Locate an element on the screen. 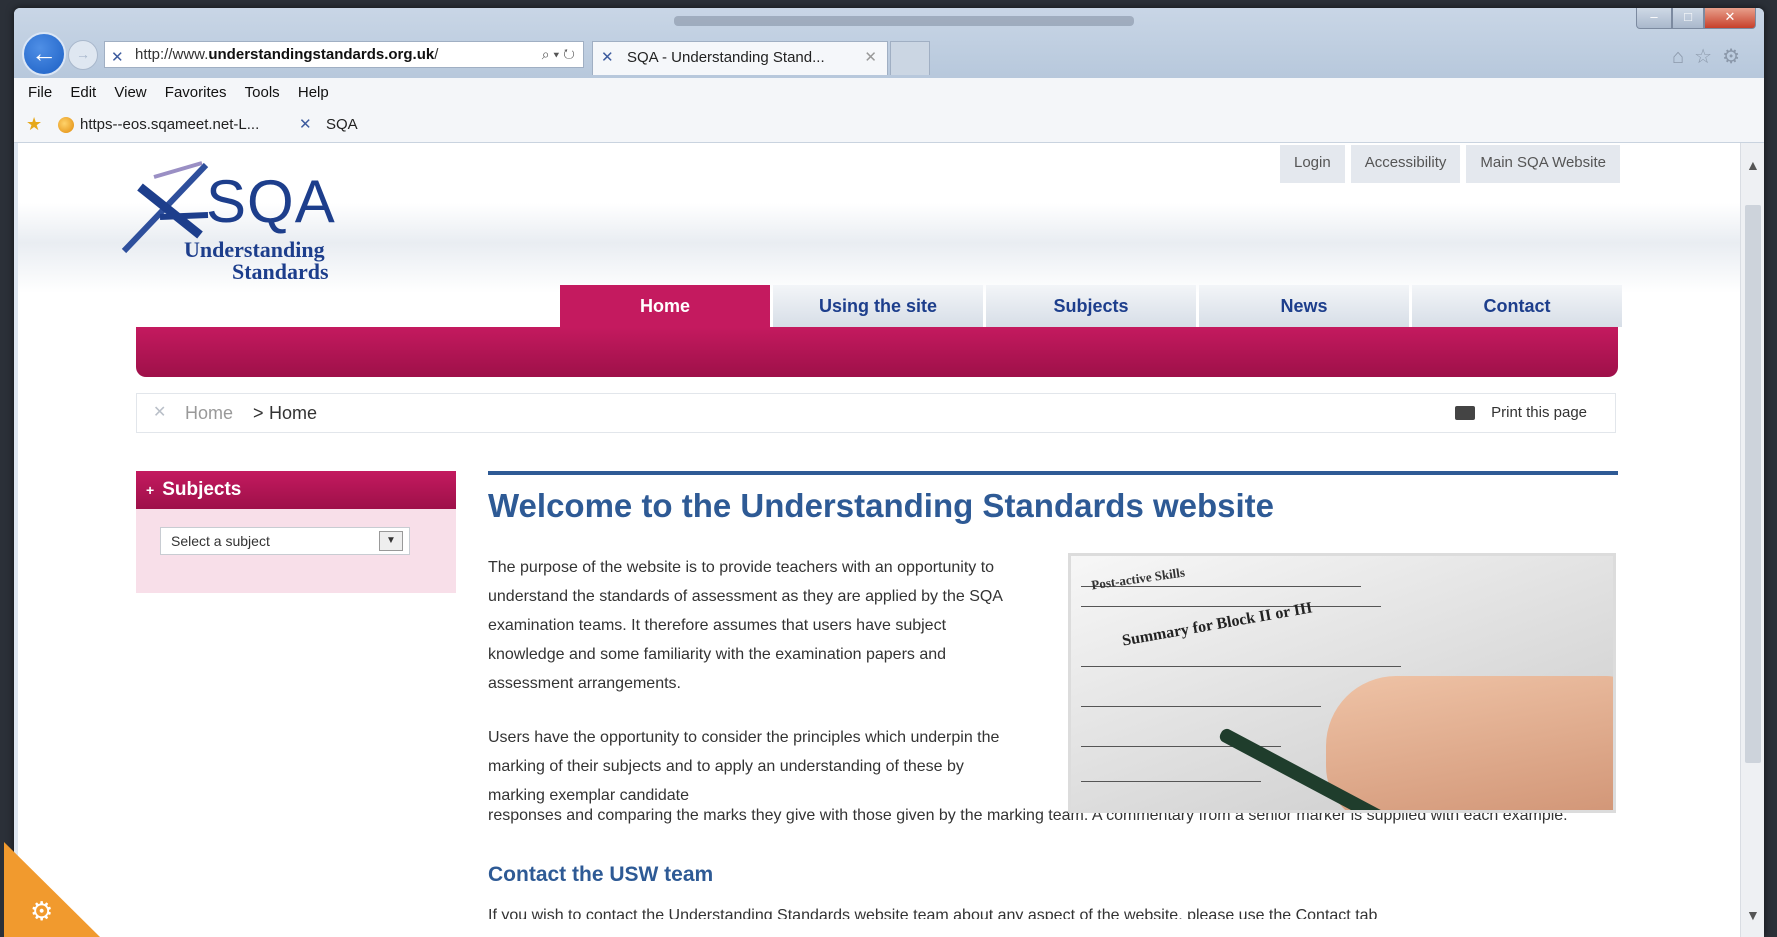 The height and width of the screenshot is (937, 1777). close-window-button: ✕ is located at coordinates (1730, 18).